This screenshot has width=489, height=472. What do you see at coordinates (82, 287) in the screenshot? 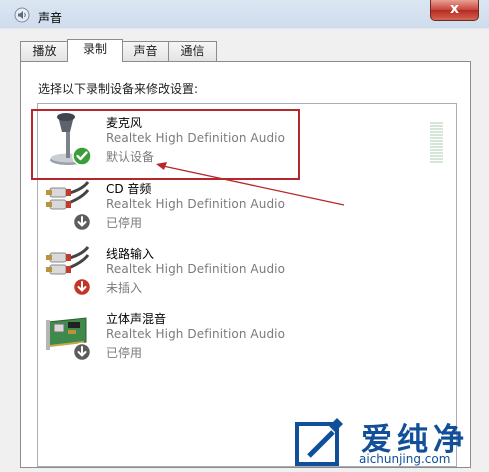
I see `unplugged-arrow-icon` at bounding box center [82, 287].